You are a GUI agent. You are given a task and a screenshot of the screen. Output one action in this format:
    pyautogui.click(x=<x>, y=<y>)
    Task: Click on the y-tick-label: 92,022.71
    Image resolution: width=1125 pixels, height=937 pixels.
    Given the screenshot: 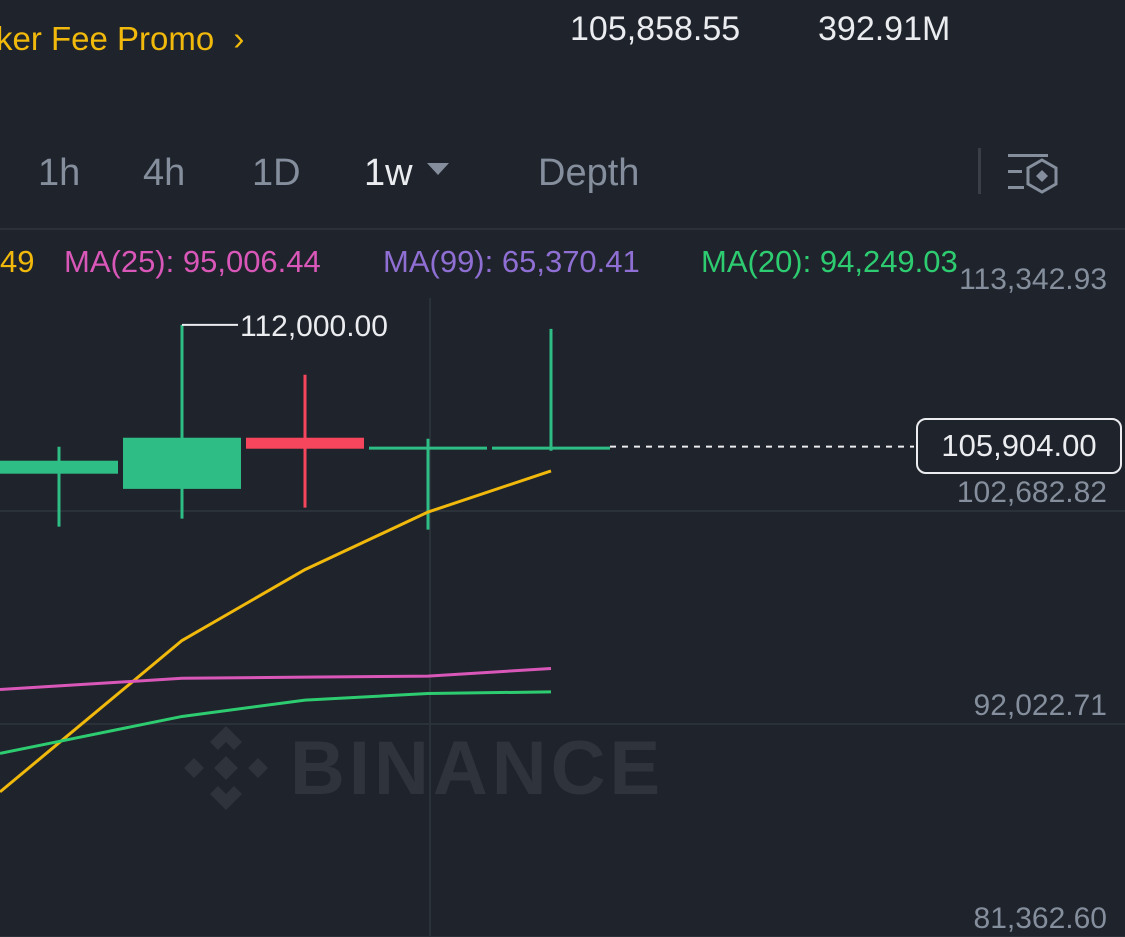 What is the action you would take?
    pyautogui.click(x=1040, y=705)
    